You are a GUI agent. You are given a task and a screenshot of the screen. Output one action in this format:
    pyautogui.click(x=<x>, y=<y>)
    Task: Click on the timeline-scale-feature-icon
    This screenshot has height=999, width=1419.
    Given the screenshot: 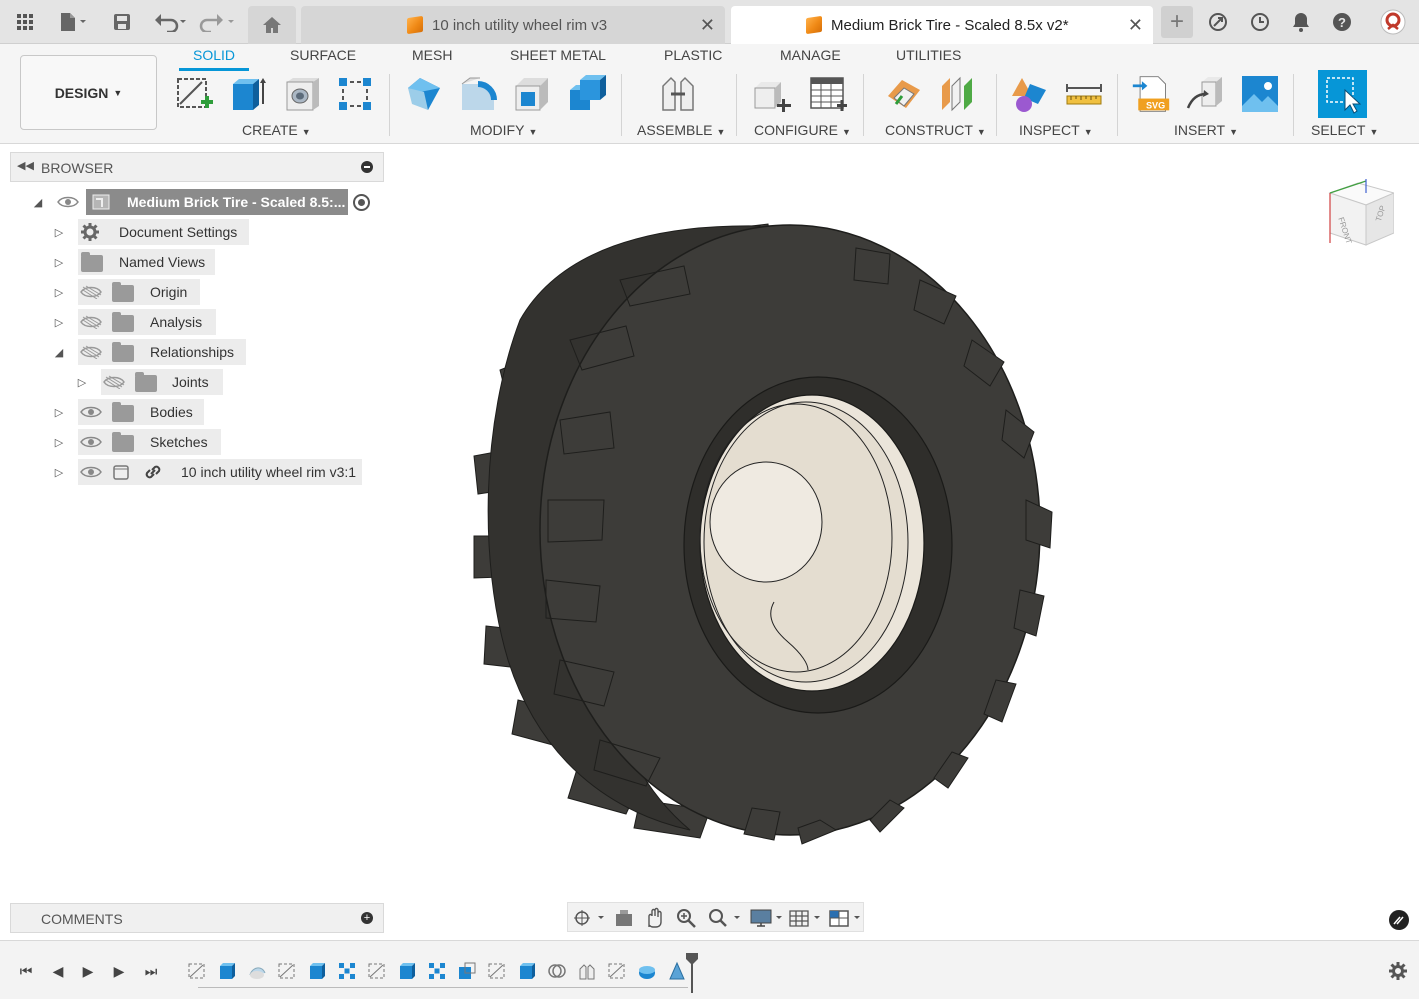 What is the action you would take?
    pyautogui.click(x=467, y=971)
    